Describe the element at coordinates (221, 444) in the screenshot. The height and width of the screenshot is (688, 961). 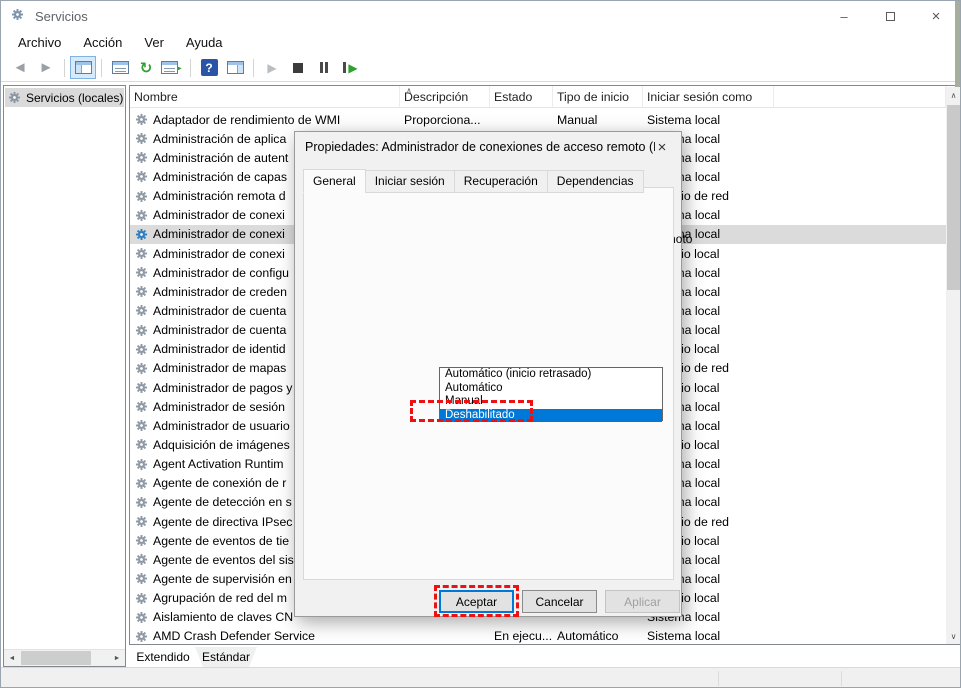
I see `service-name: Adquisición de imágenes` at that location.